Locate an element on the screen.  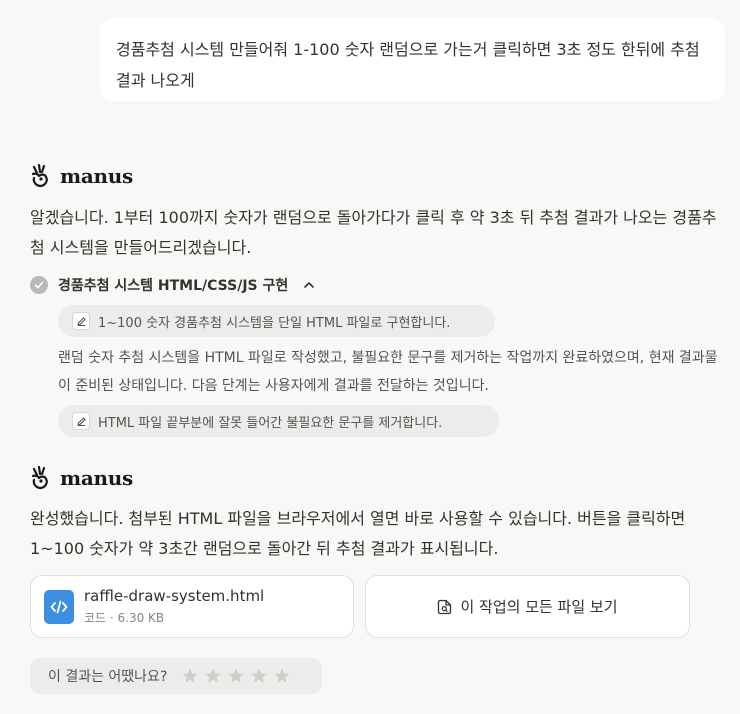
rating-stars is located at coordinates (236, 676).